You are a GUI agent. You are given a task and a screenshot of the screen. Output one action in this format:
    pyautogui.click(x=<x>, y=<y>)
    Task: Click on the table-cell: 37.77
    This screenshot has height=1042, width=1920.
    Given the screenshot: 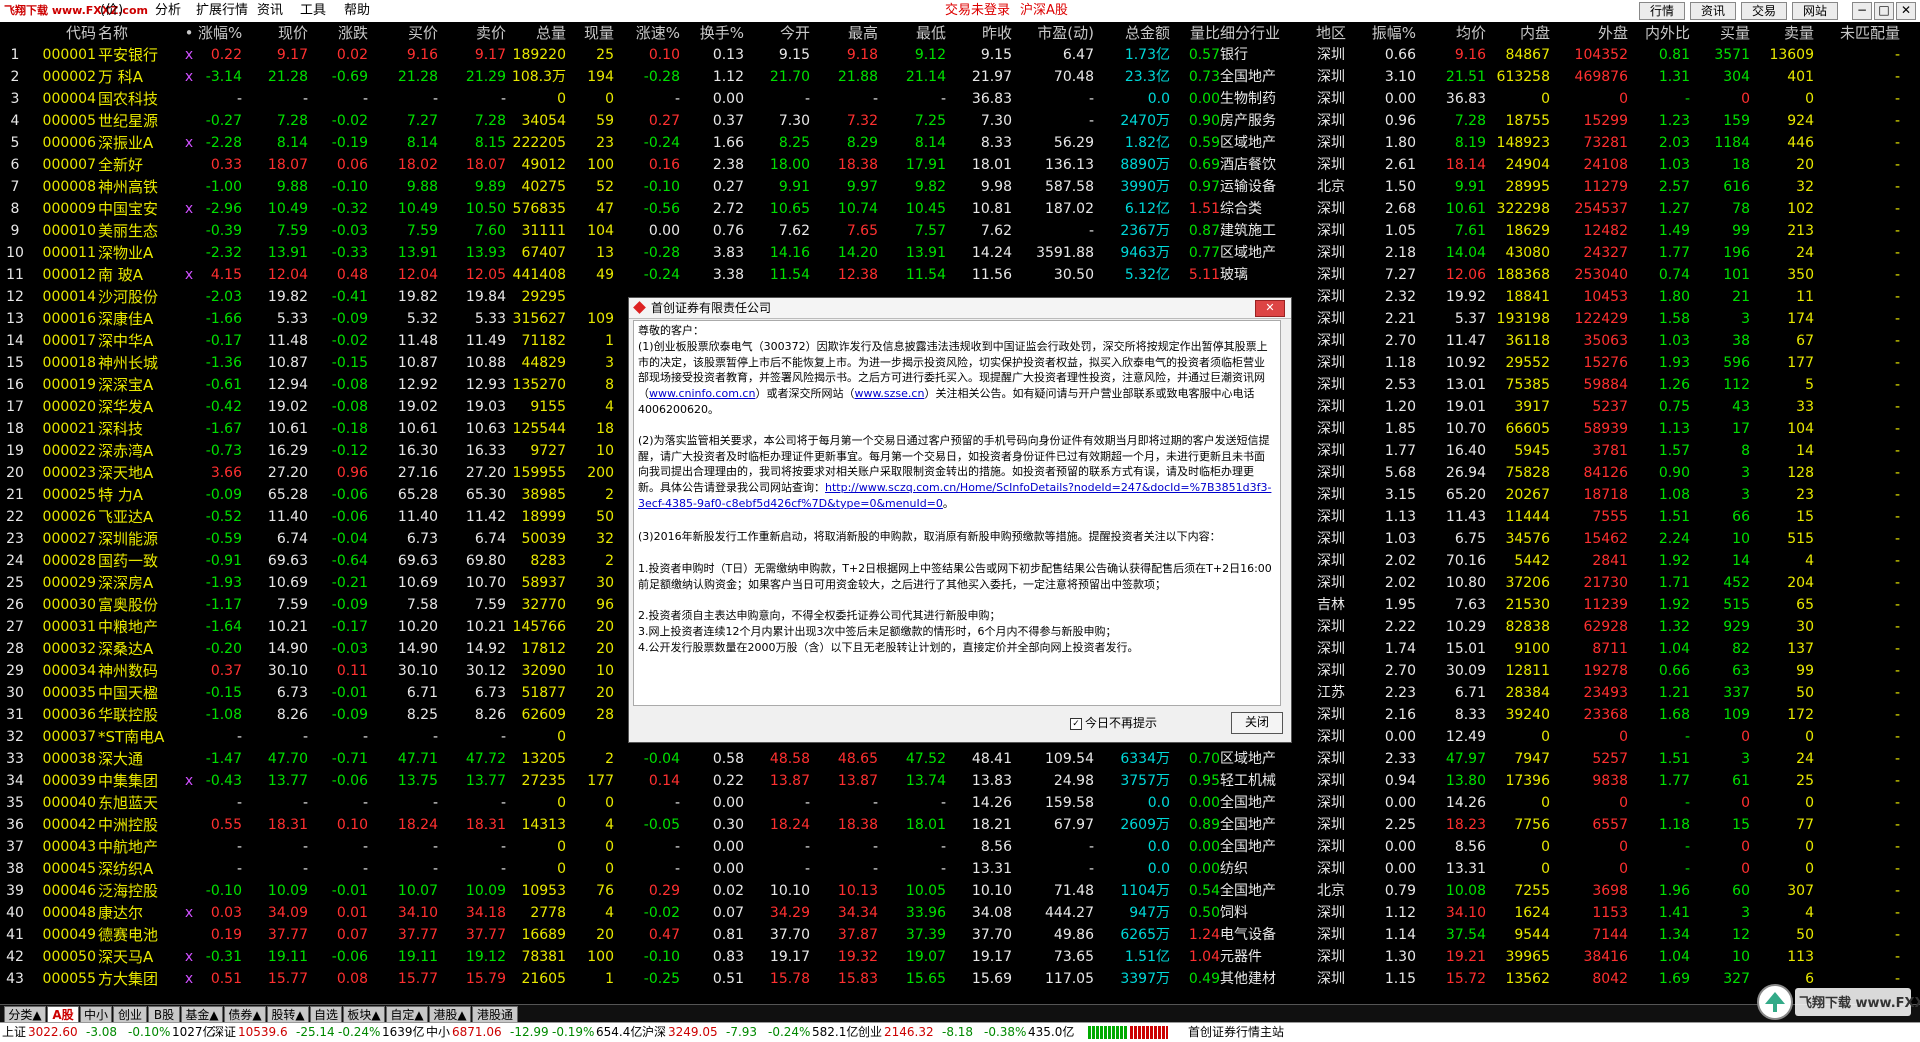 What is the action you would take?
    pyautogui.click(x=485, y=935)
    